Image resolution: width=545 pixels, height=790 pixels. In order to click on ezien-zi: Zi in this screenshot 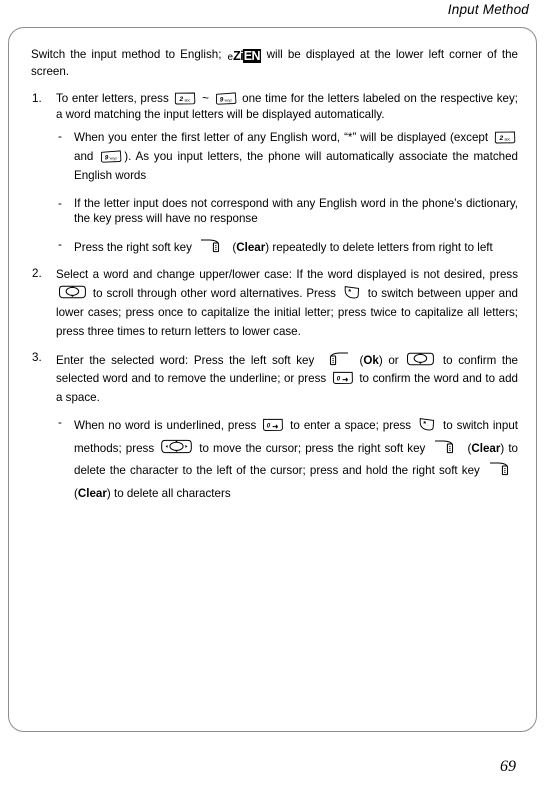, I will do `click(238, 56)`.